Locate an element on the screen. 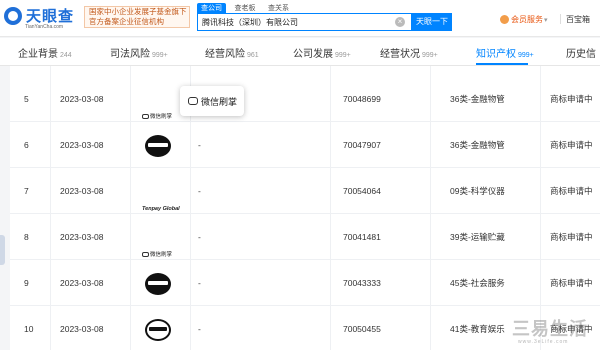 The image size is (600, 350). tab-count: 244 is located at coordinates (66, 55).